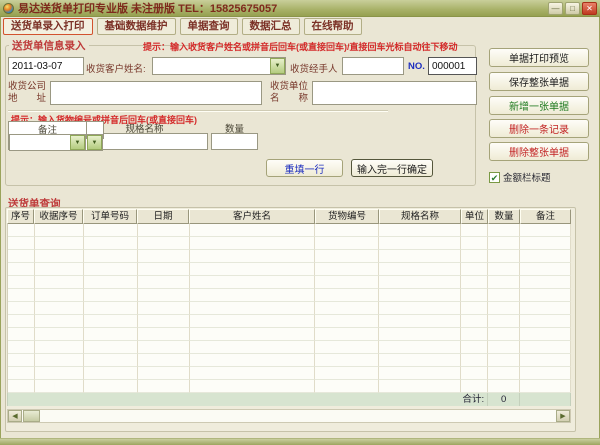  Describe the element at coordinates (304, 168) in the screenshot. I see `refill-row-button: 重填一行` at that location.